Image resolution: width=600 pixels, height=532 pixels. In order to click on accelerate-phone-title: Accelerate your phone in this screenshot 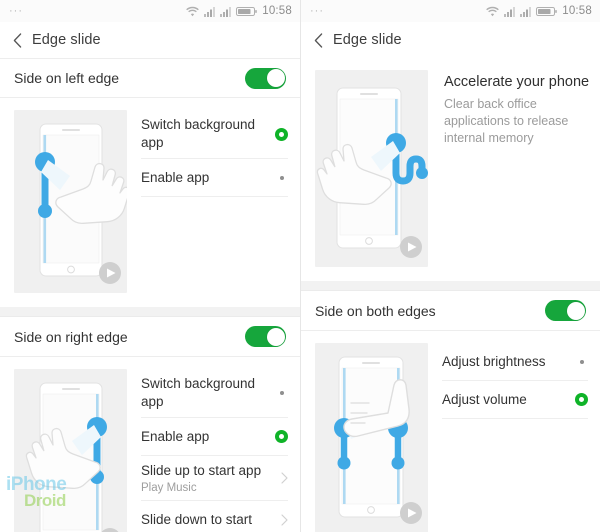, I will do `click(517, 82)`.